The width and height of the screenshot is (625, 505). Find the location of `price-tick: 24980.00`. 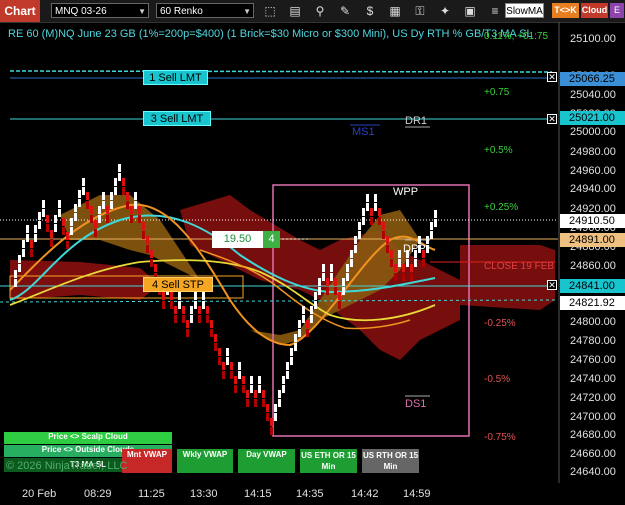

price-tick: 24980.00 is located at coordinates (593, 152).